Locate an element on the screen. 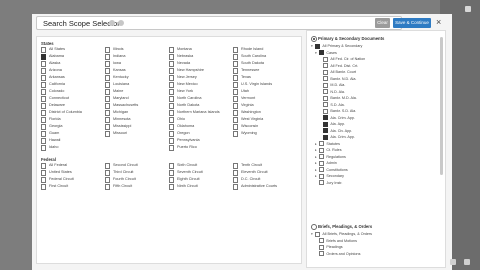 The width and height of the screenshot is (480, 270). jurisdiction-option: Utah is located at coordinates (265, 92).